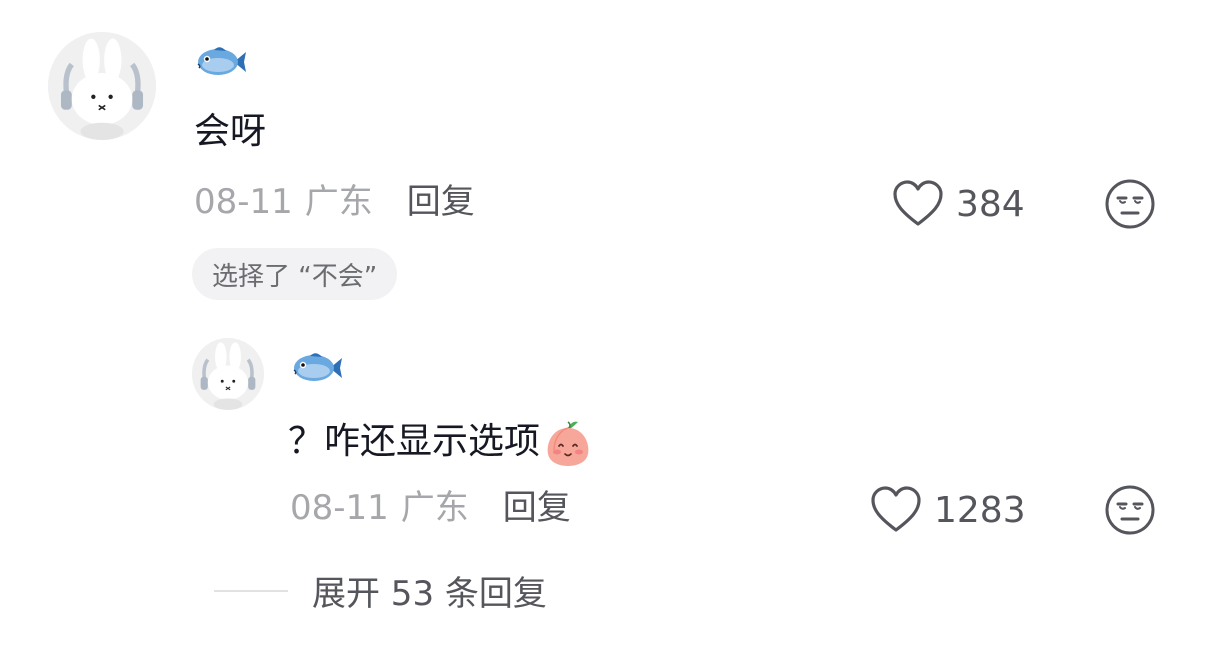  I want to click on expand-replies-button: 展开 53 条回复, so click(380, 590).